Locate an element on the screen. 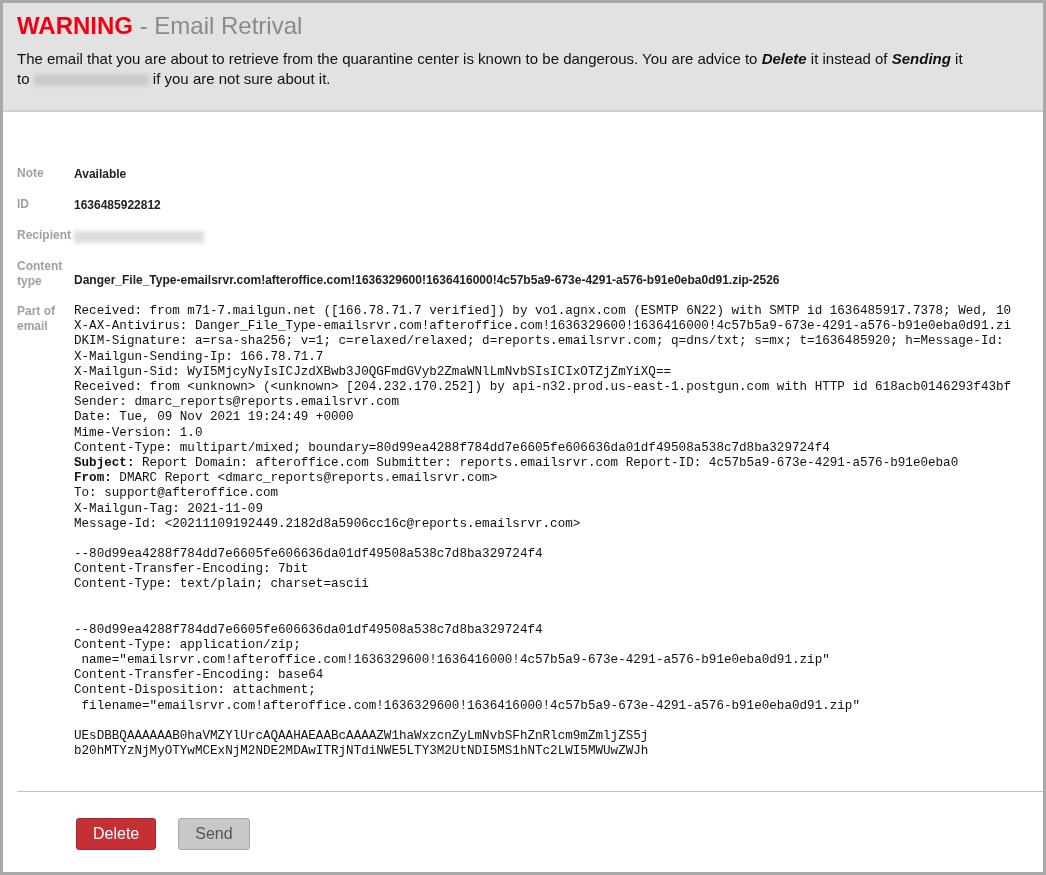 Image resolution: width=1046 pixels, height=875 pixels. email-source-line: Content-Disposition: attachment; is located at coordinates (195, 691).